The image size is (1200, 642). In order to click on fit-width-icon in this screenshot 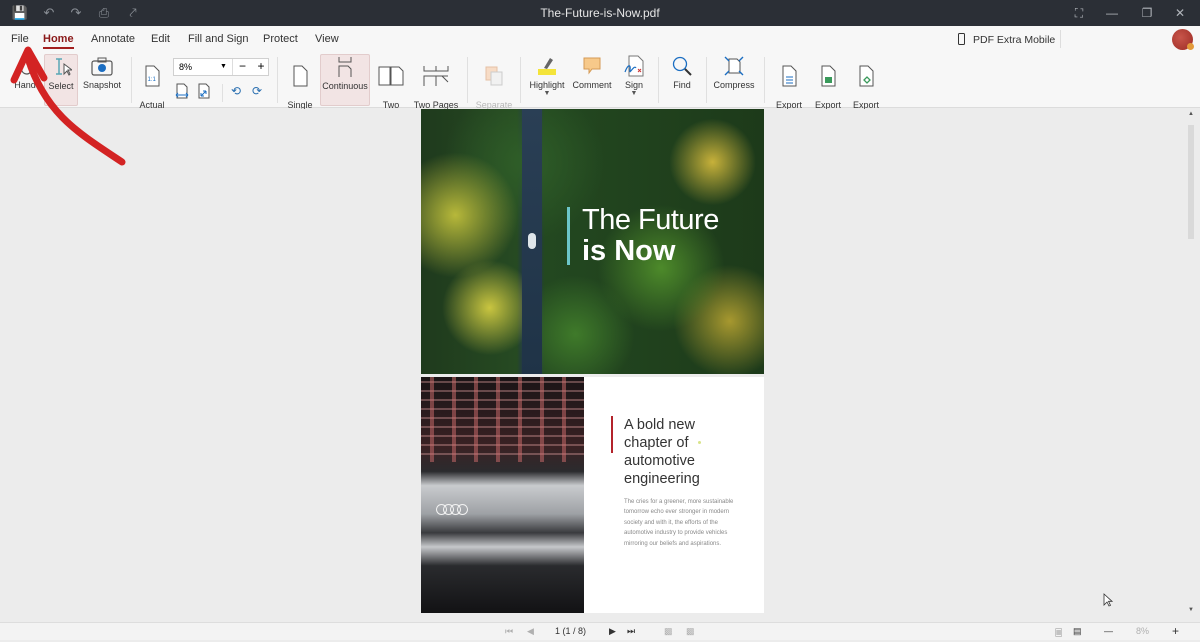, I will do `click(182, 91)`.